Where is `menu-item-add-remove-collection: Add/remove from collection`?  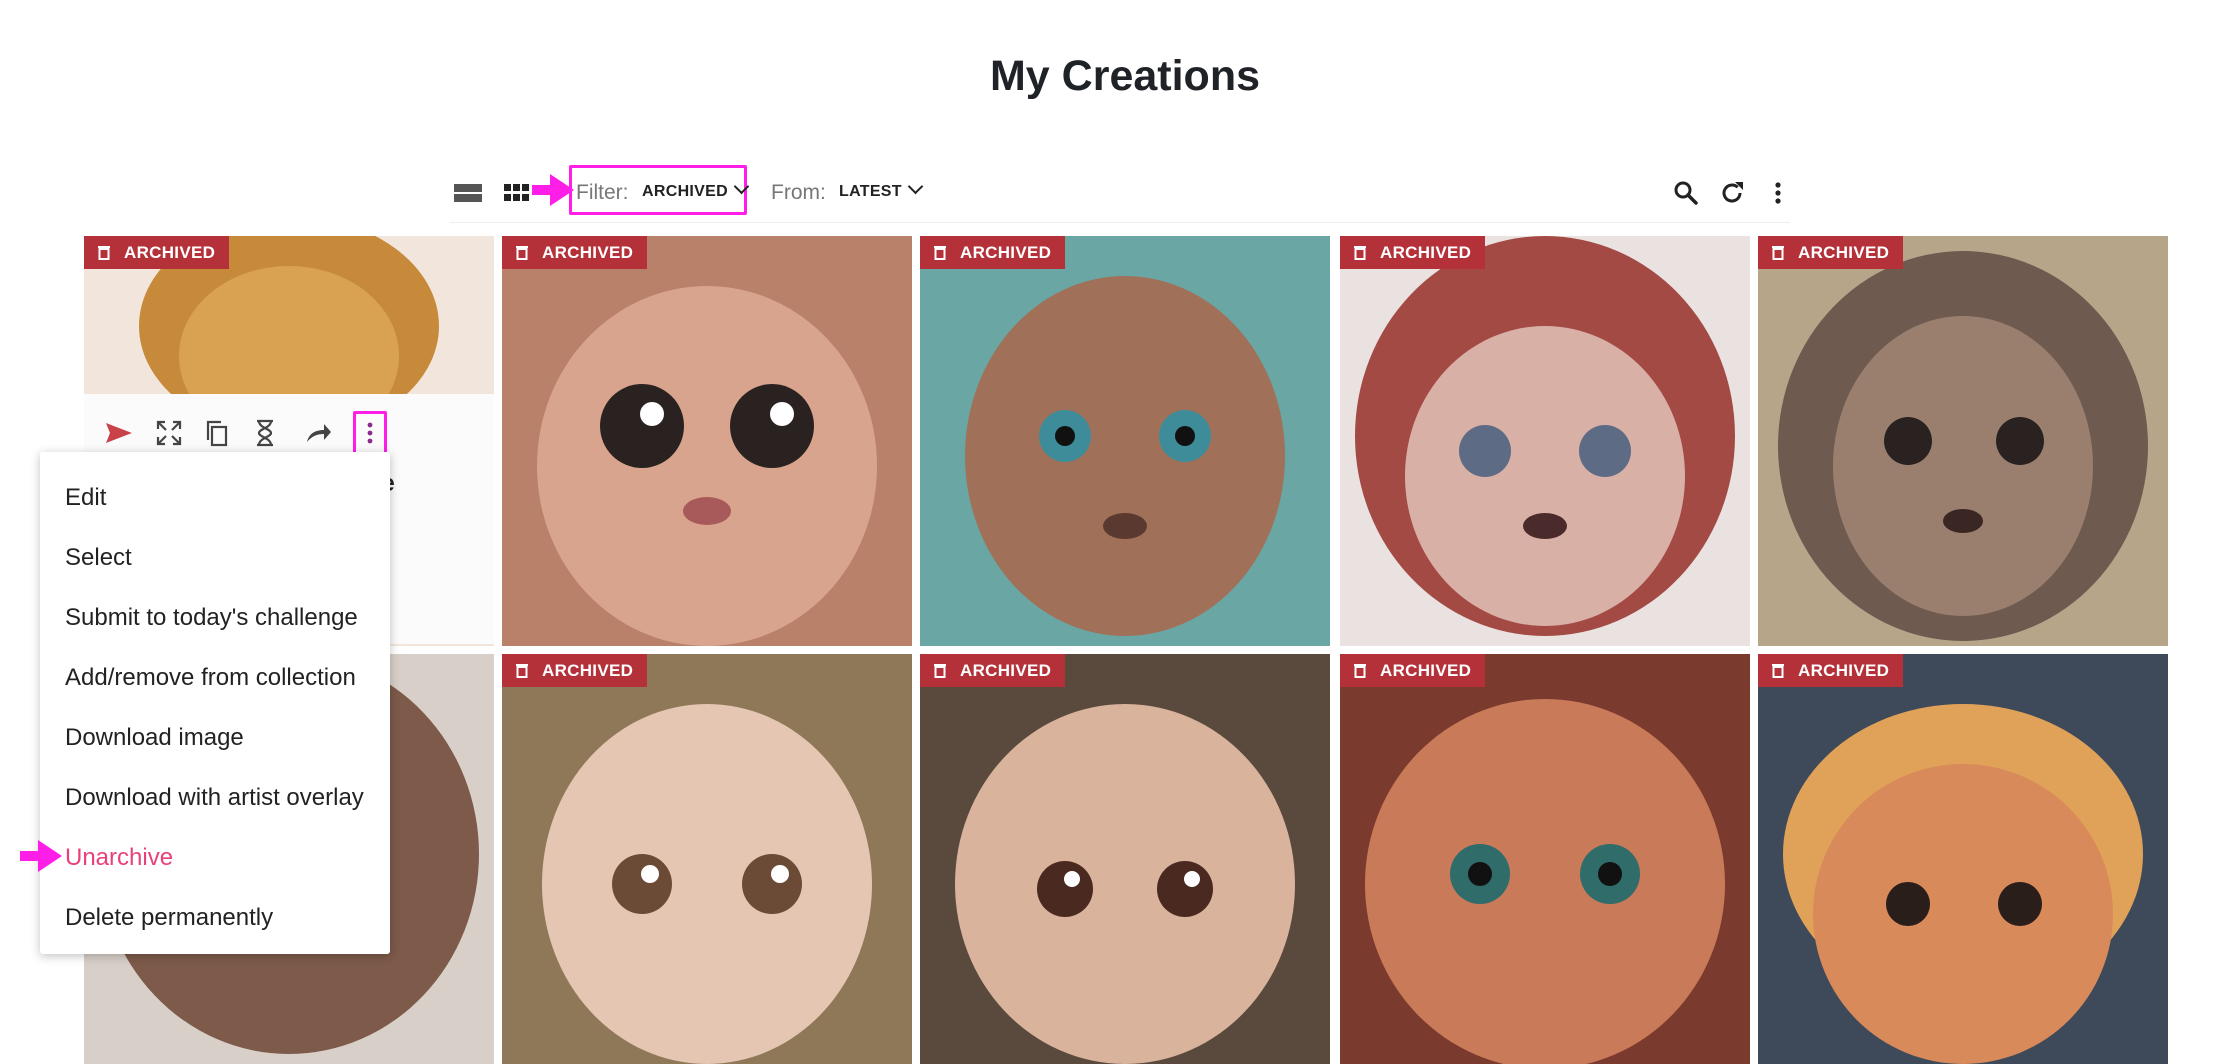 menu-item-add-remove-collection: Add/remove from collection is located at coordinates (210, 678).